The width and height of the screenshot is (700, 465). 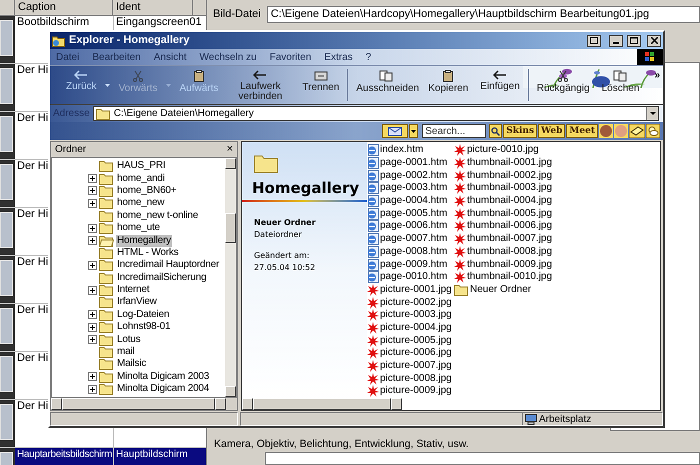 What do you see at coordinates (416, 353) in the screenshot?
I see `file-item: picture-0006.jpg` at bounding box center [416, 353].